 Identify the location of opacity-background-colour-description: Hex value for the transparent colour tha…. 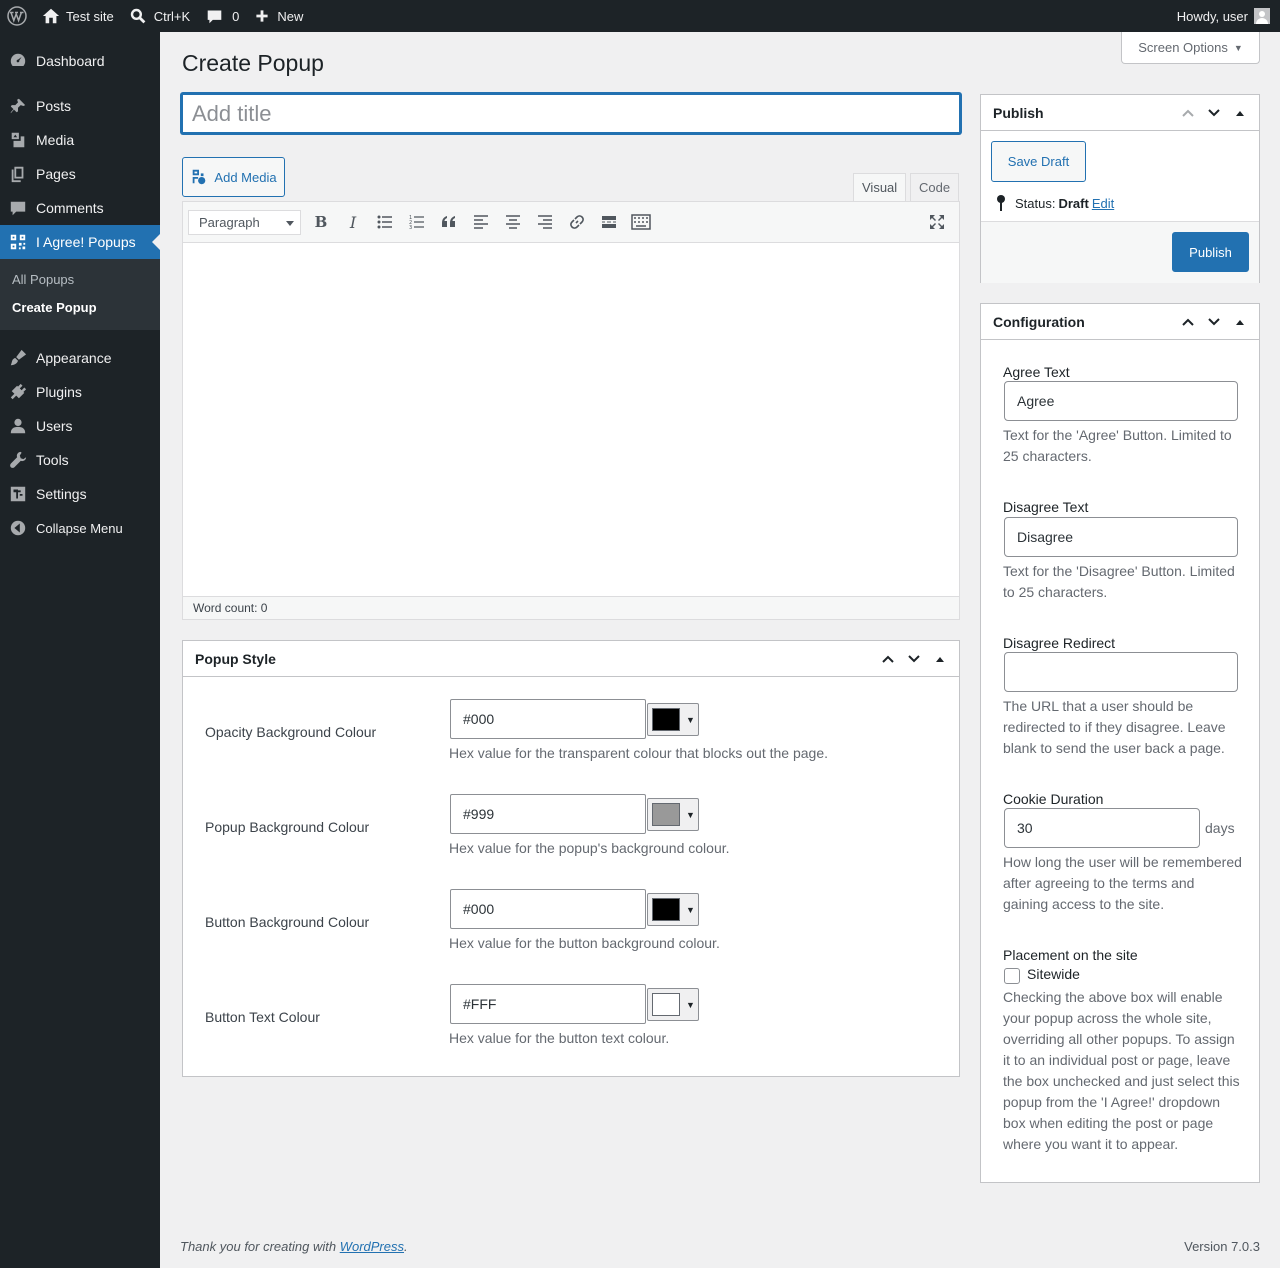
(639, 753).